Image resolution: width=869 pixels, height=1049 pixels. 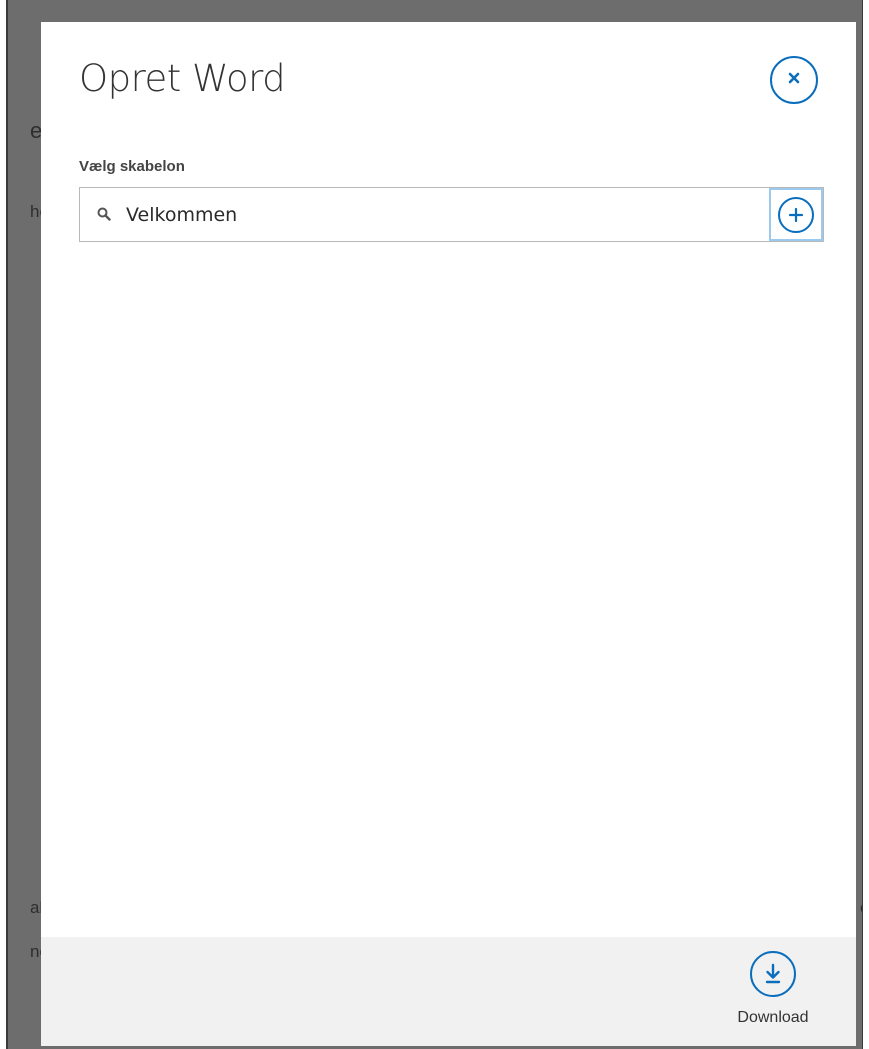 What do you see at coordinates (865, 524) in the screenshot?
I see `window-right-border` at bounding box center [865, 524].